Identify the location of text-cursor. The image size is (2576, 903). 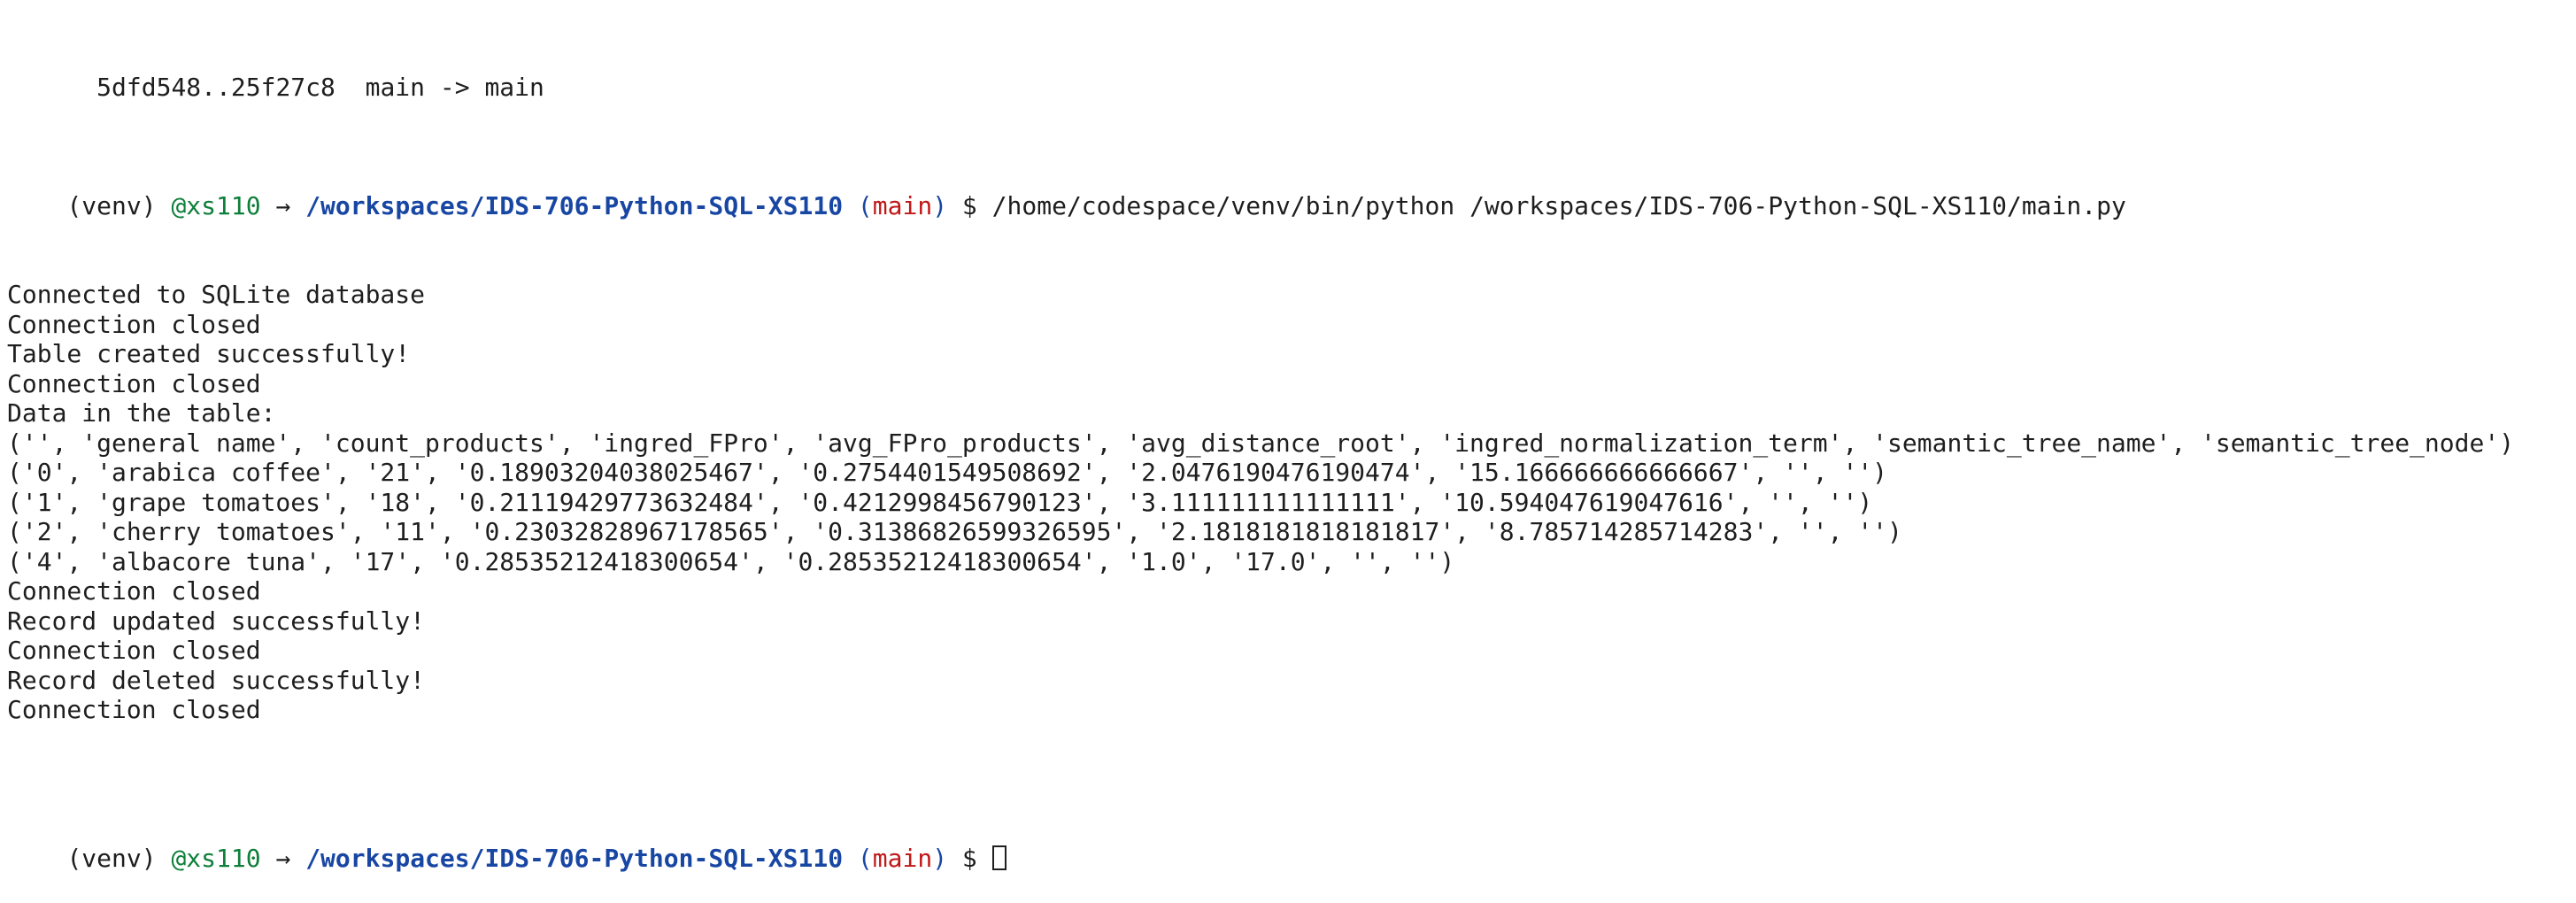
(998, 857).